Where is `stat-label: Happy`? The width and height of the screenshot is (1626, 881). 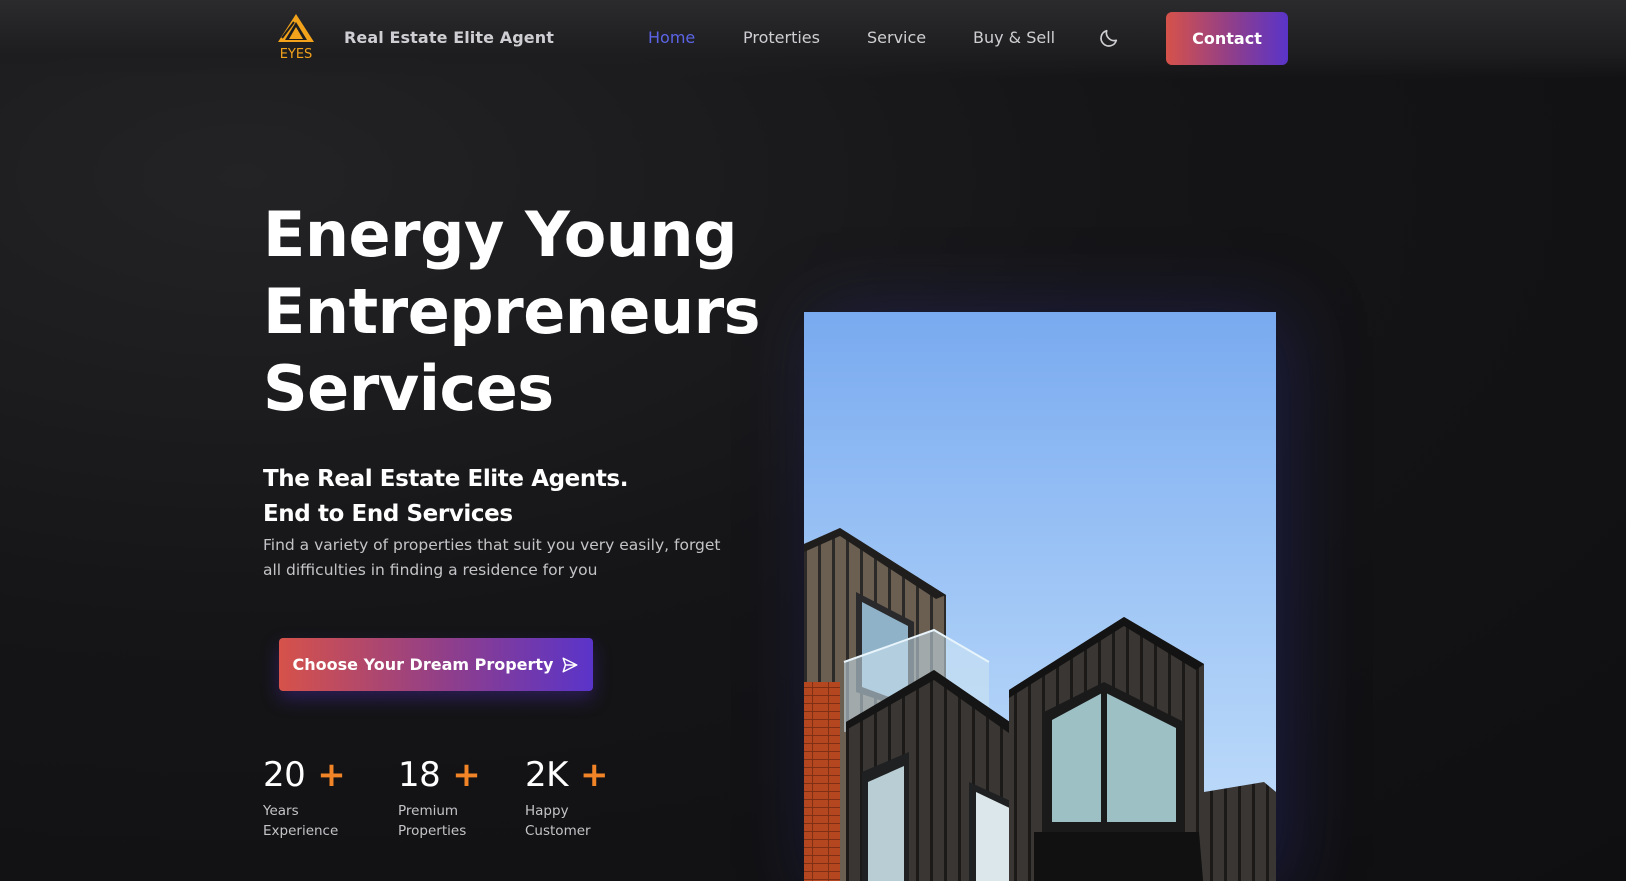
stat-label: Happy is located at coordinates (547, 811).